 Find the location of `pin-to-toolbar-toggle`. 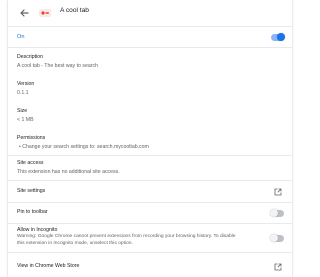

pin-to-toolbar-toggle is located at coordinates (277, 213).